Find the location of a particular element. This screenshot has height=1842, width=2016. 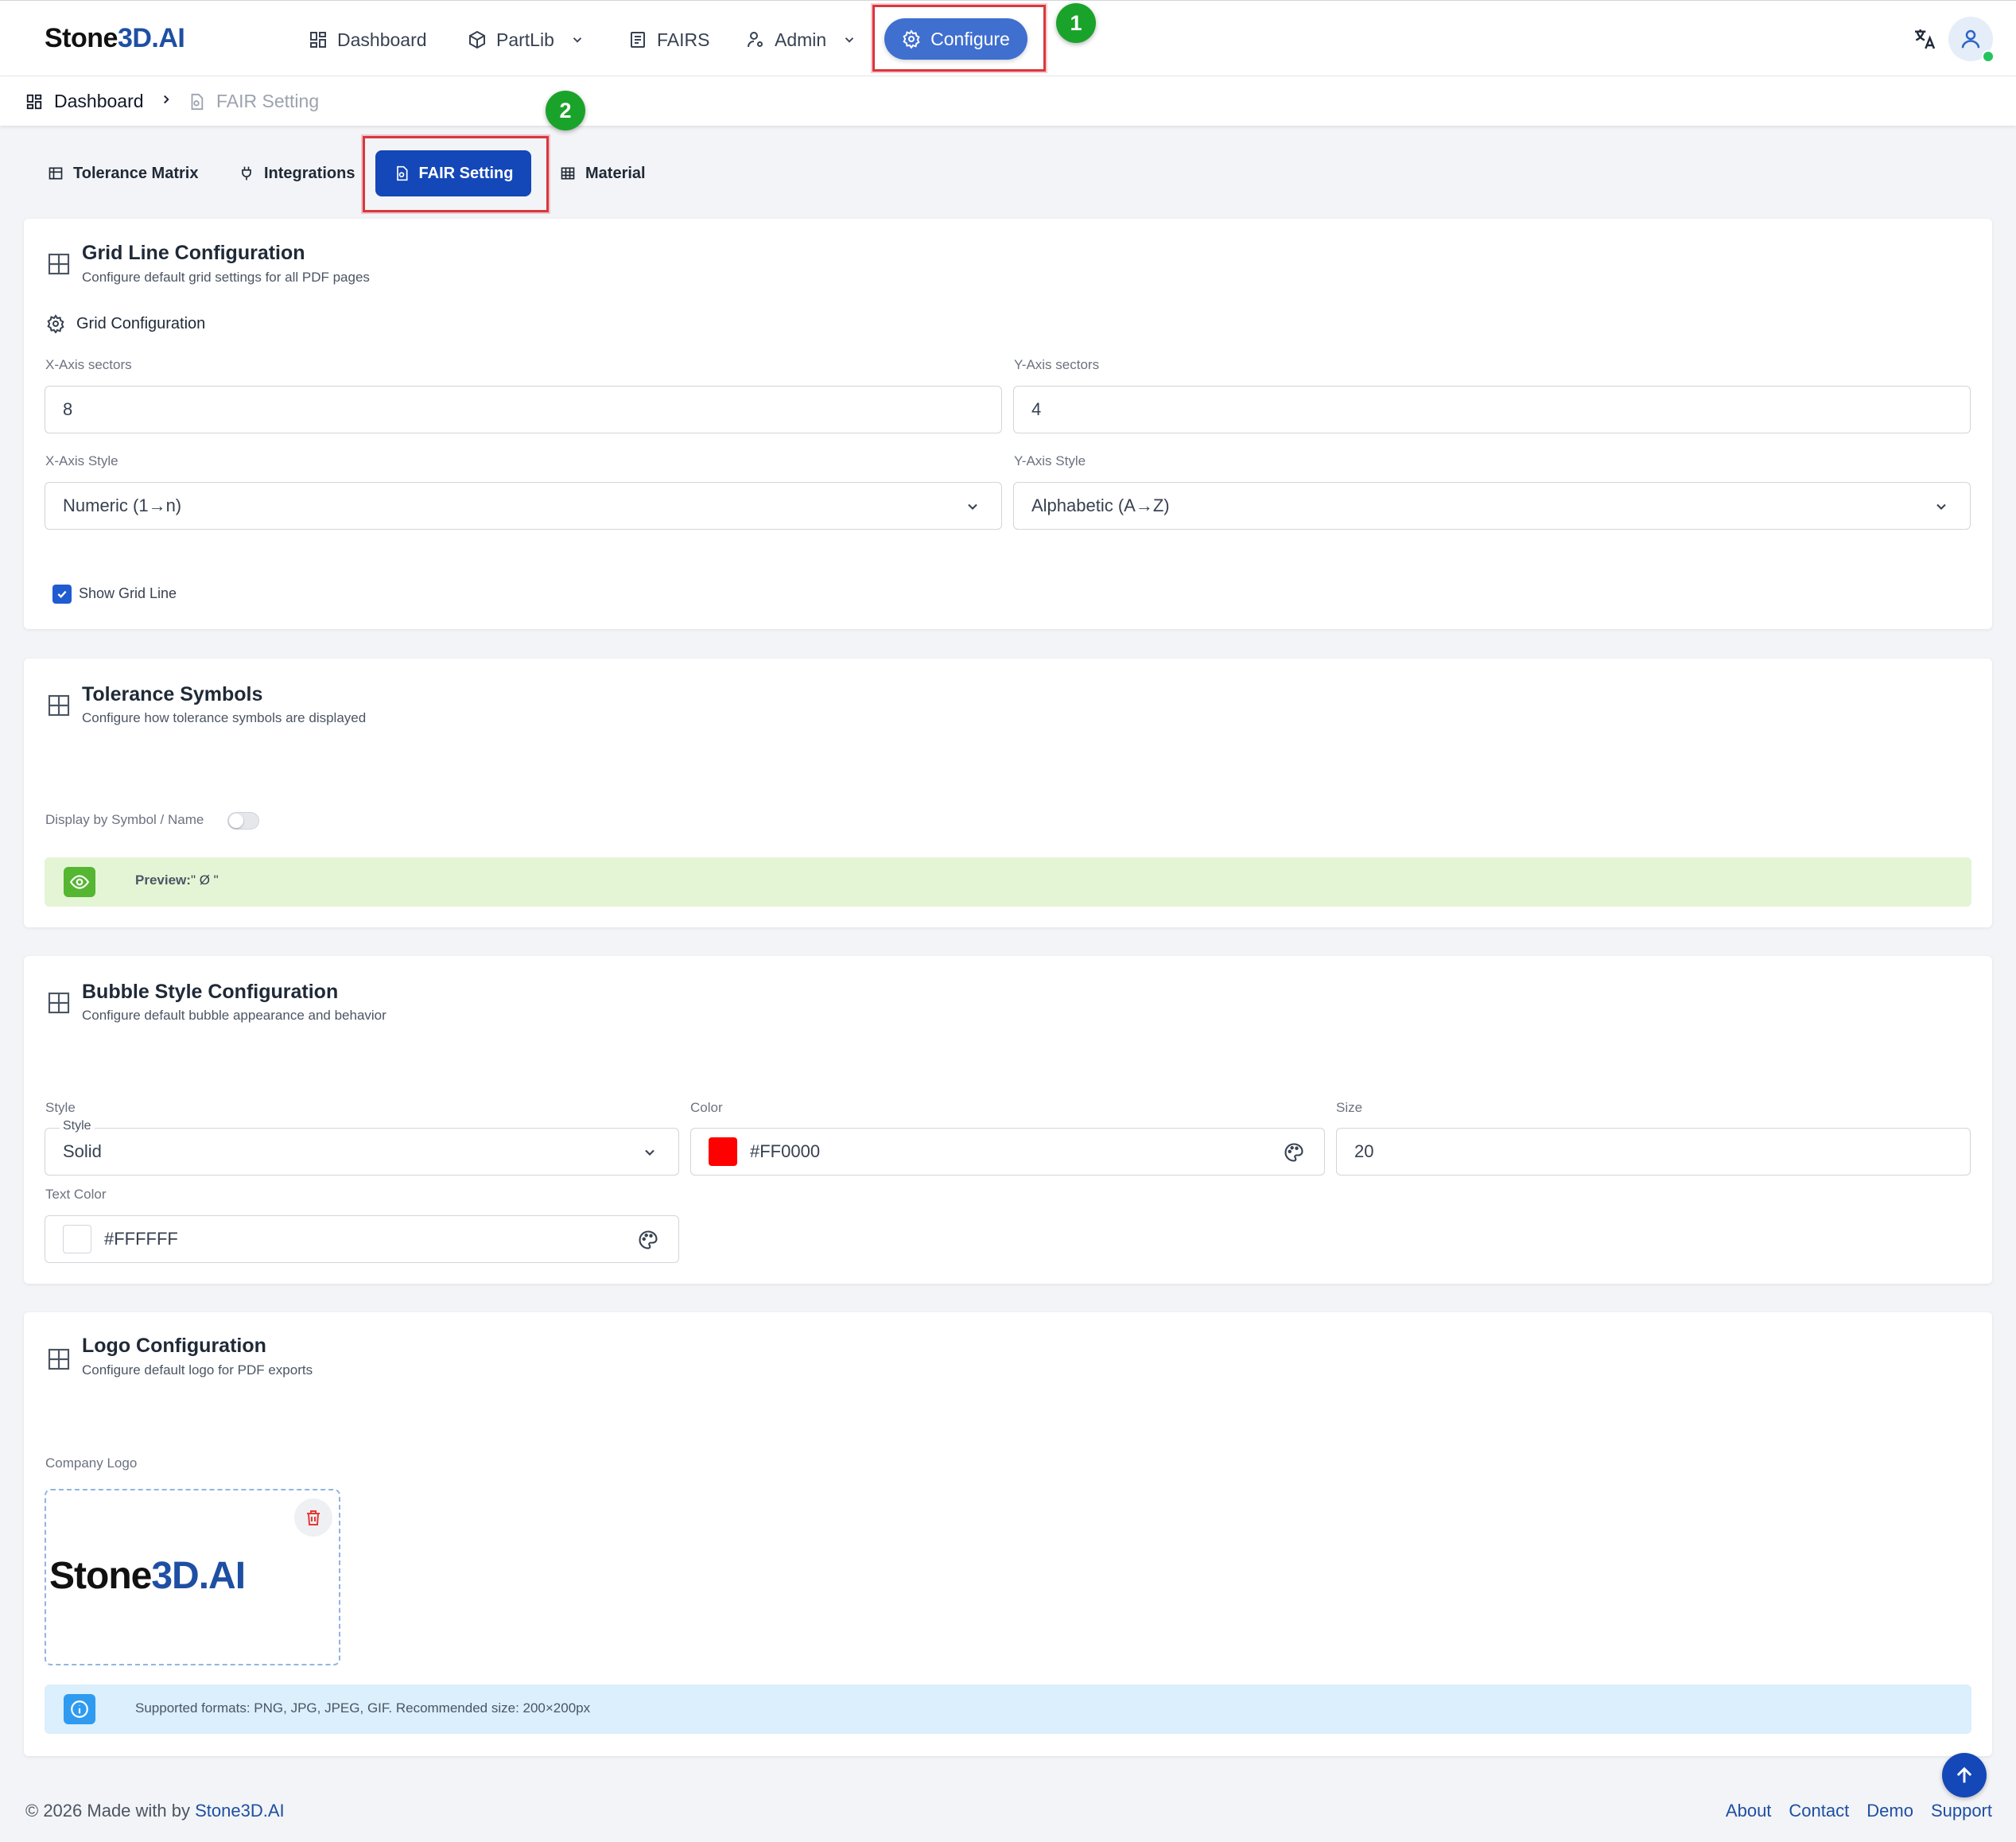

nav-partlib: PartLib is located at coordinates (526, 40).